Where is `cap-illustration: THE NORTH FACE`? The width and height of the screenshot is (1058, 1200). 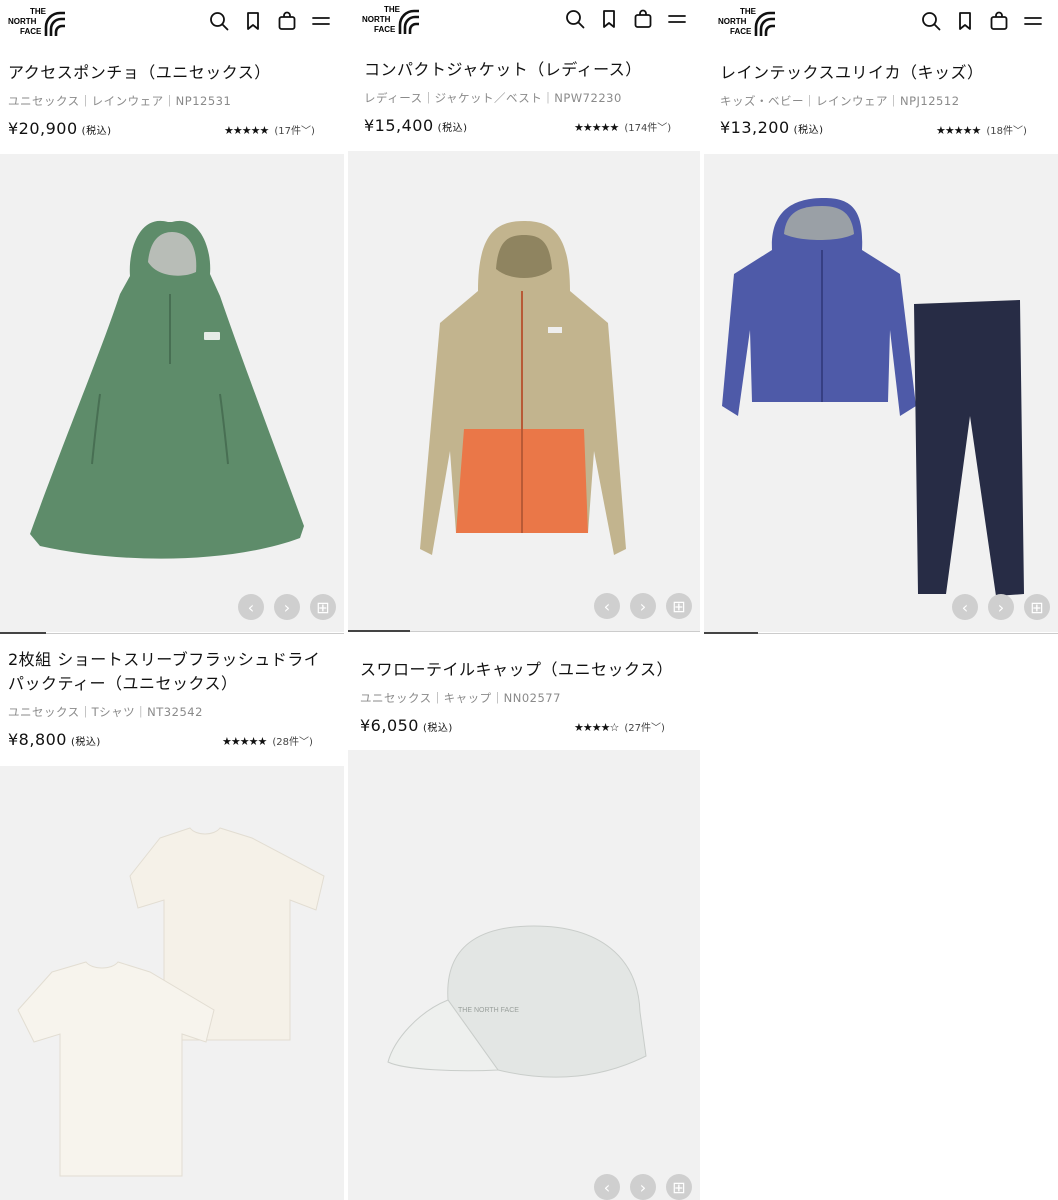 cap-illustration: THE NORTH FACE is located at coordinates (517, 1001).